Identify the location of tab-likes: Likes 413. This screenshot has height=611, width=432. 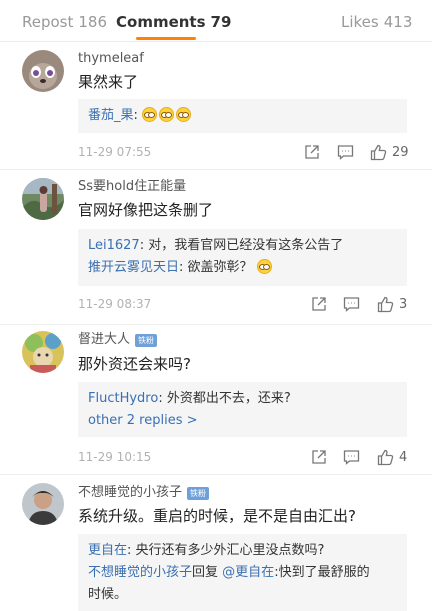
(376, 22).